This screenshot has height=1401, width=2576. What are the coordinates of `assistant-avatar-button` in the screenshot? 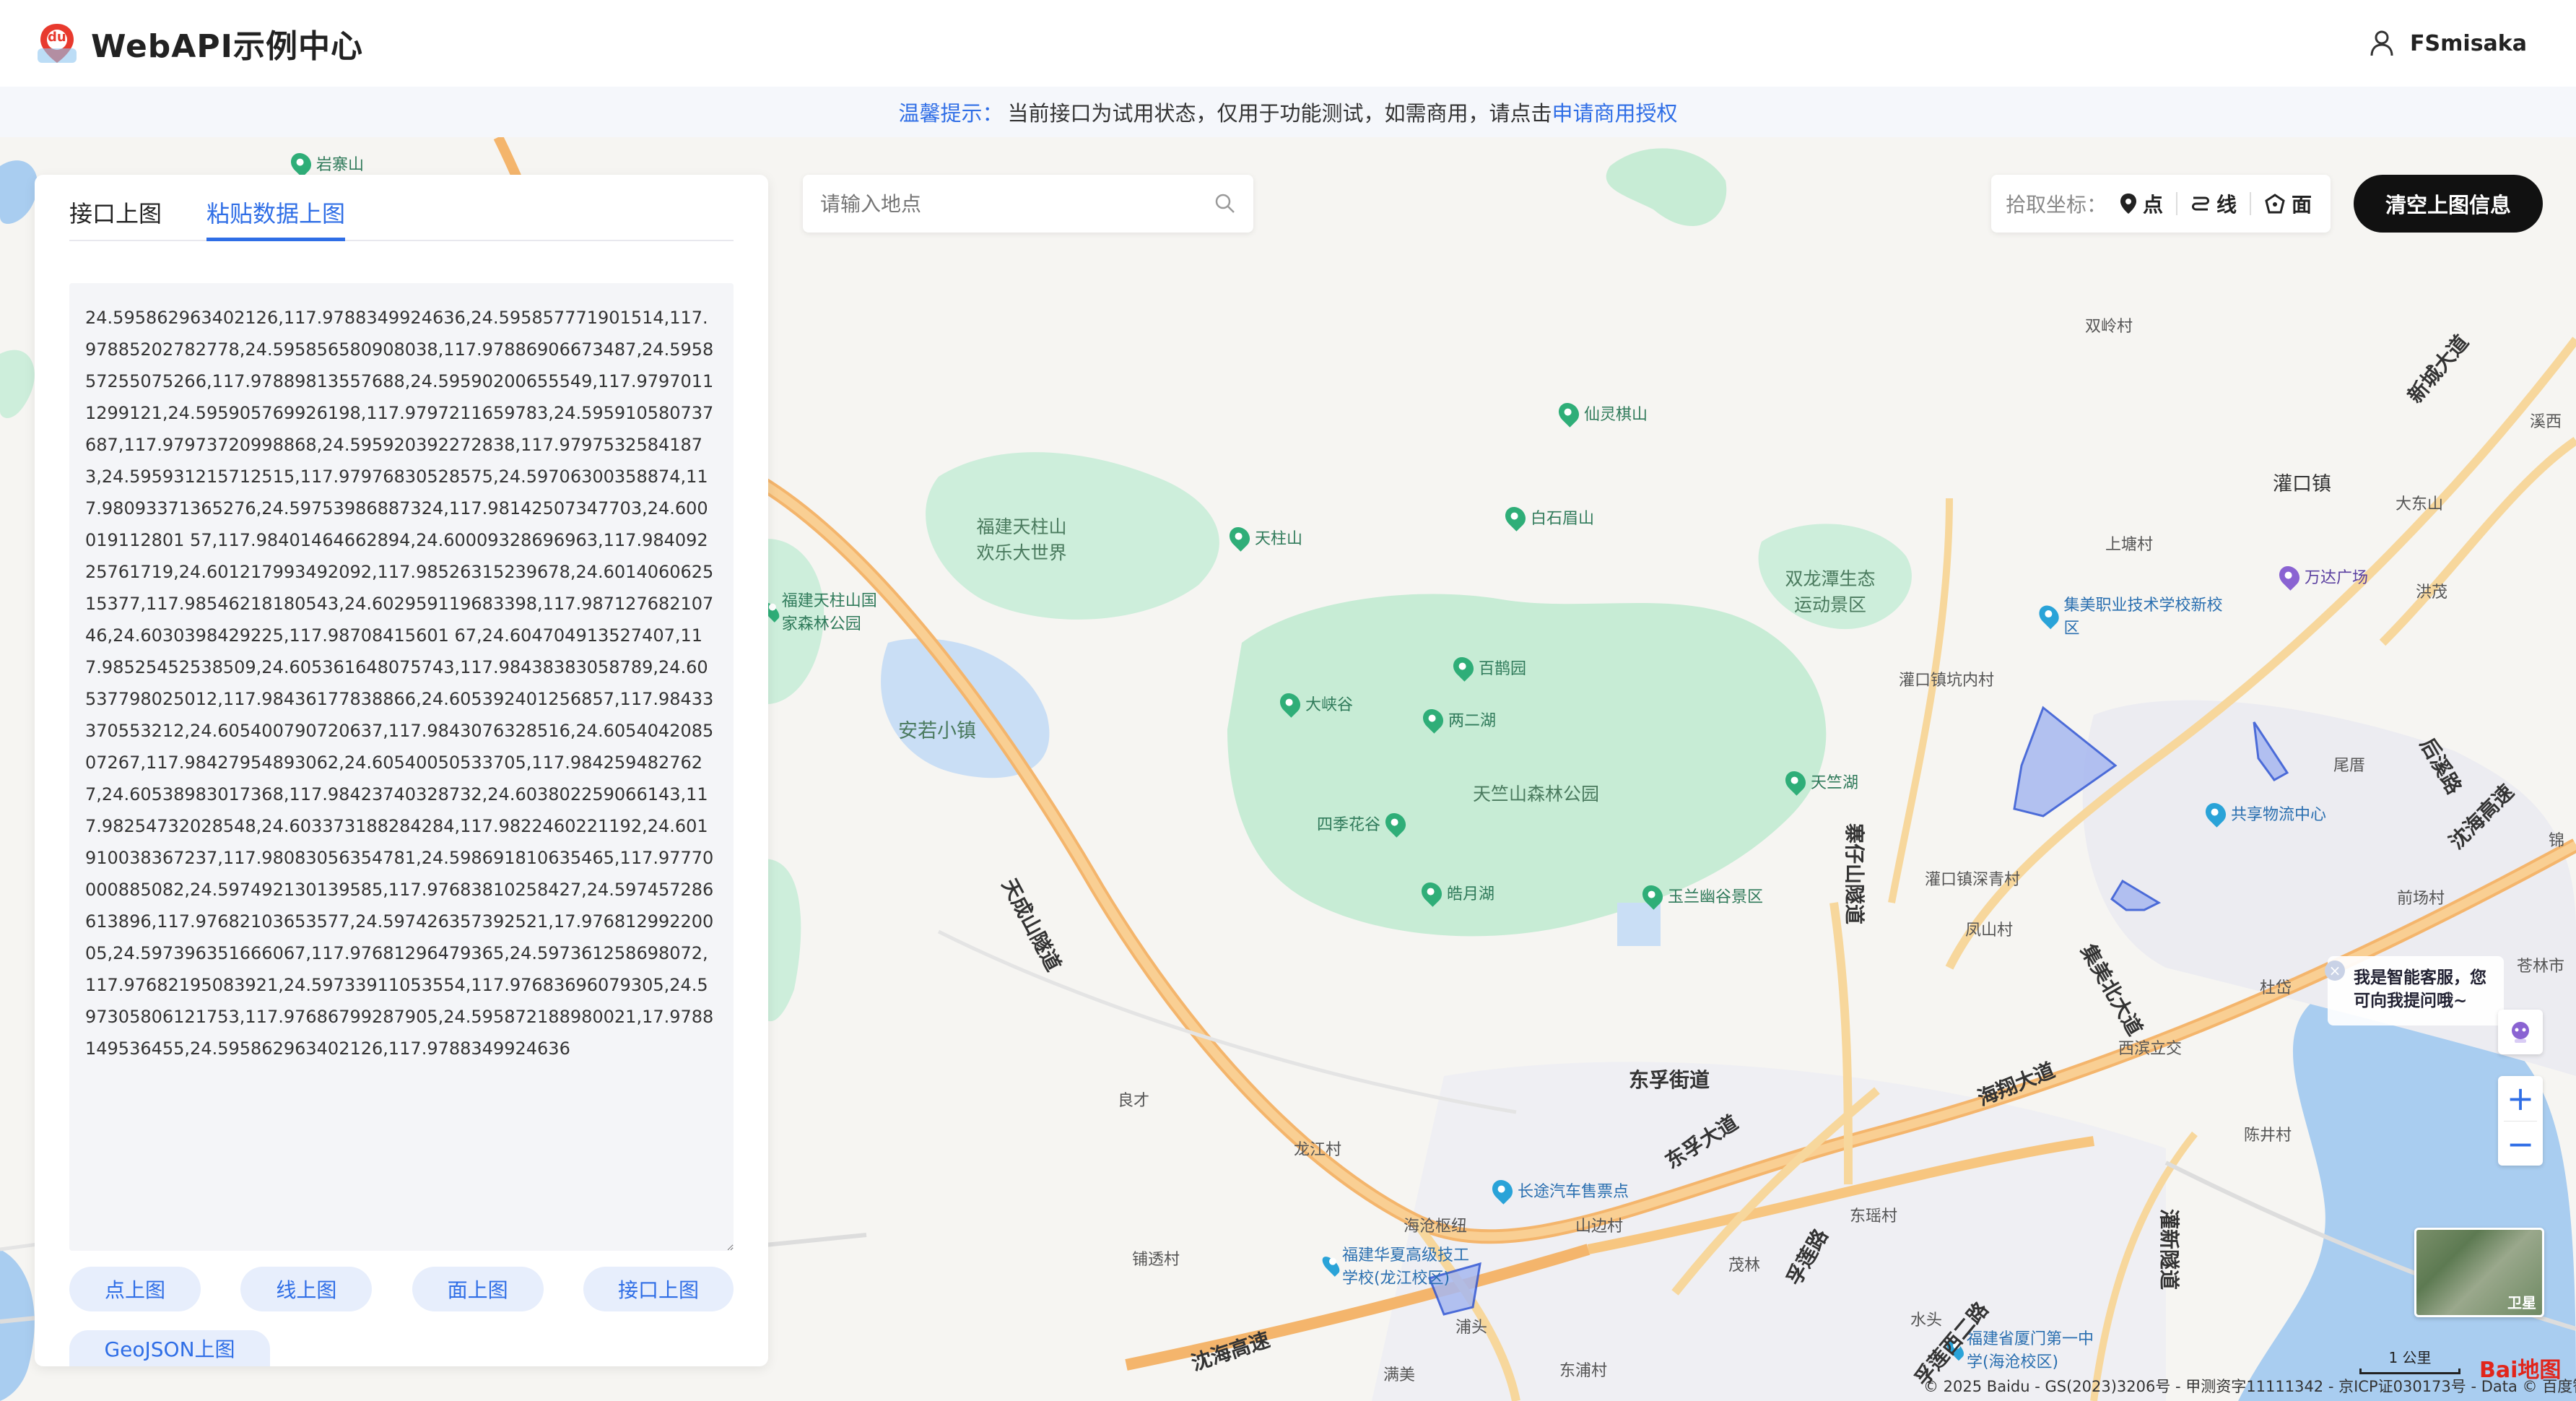 It's located at (2520, 1032).